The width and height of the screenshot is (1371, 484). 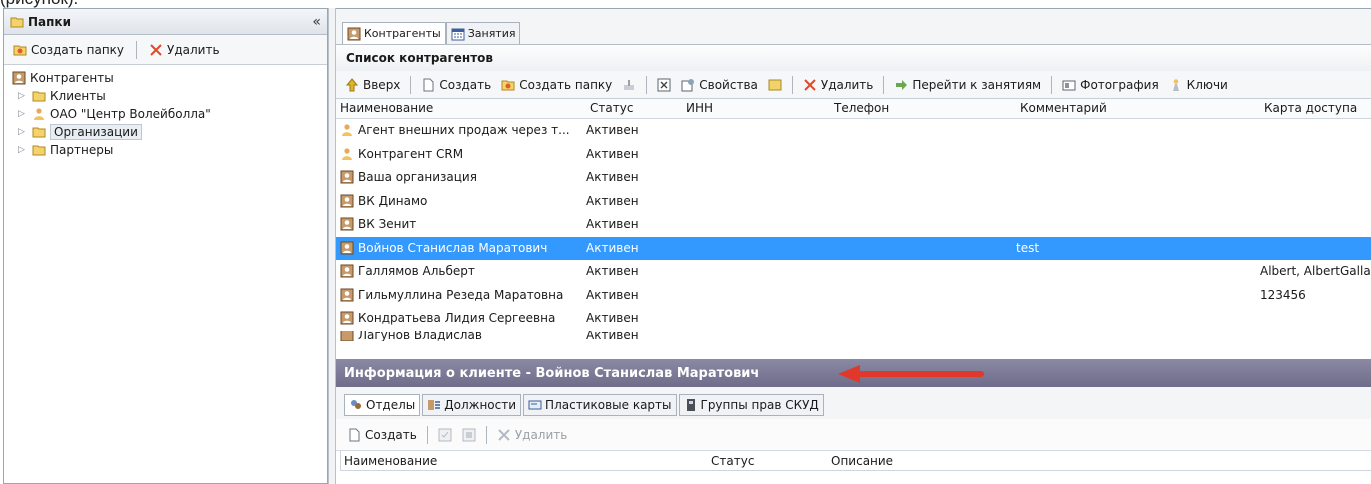 What do you see at coordinates (862, 461) in the screenshot?
I see `column-description: Описание` at bounding box center [862, 461].